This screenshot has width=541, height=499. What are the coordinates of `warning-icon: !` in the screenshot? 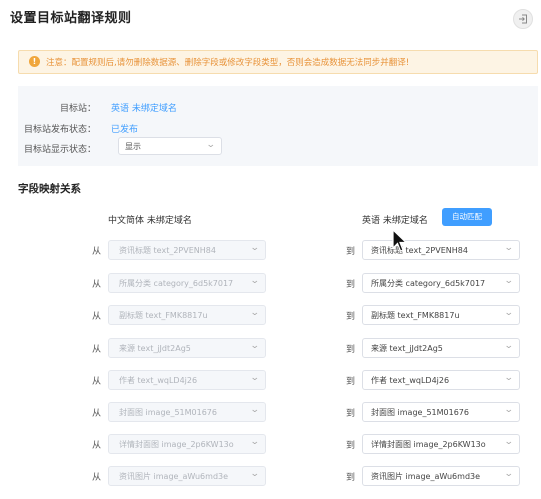 It's located at (34, 61).